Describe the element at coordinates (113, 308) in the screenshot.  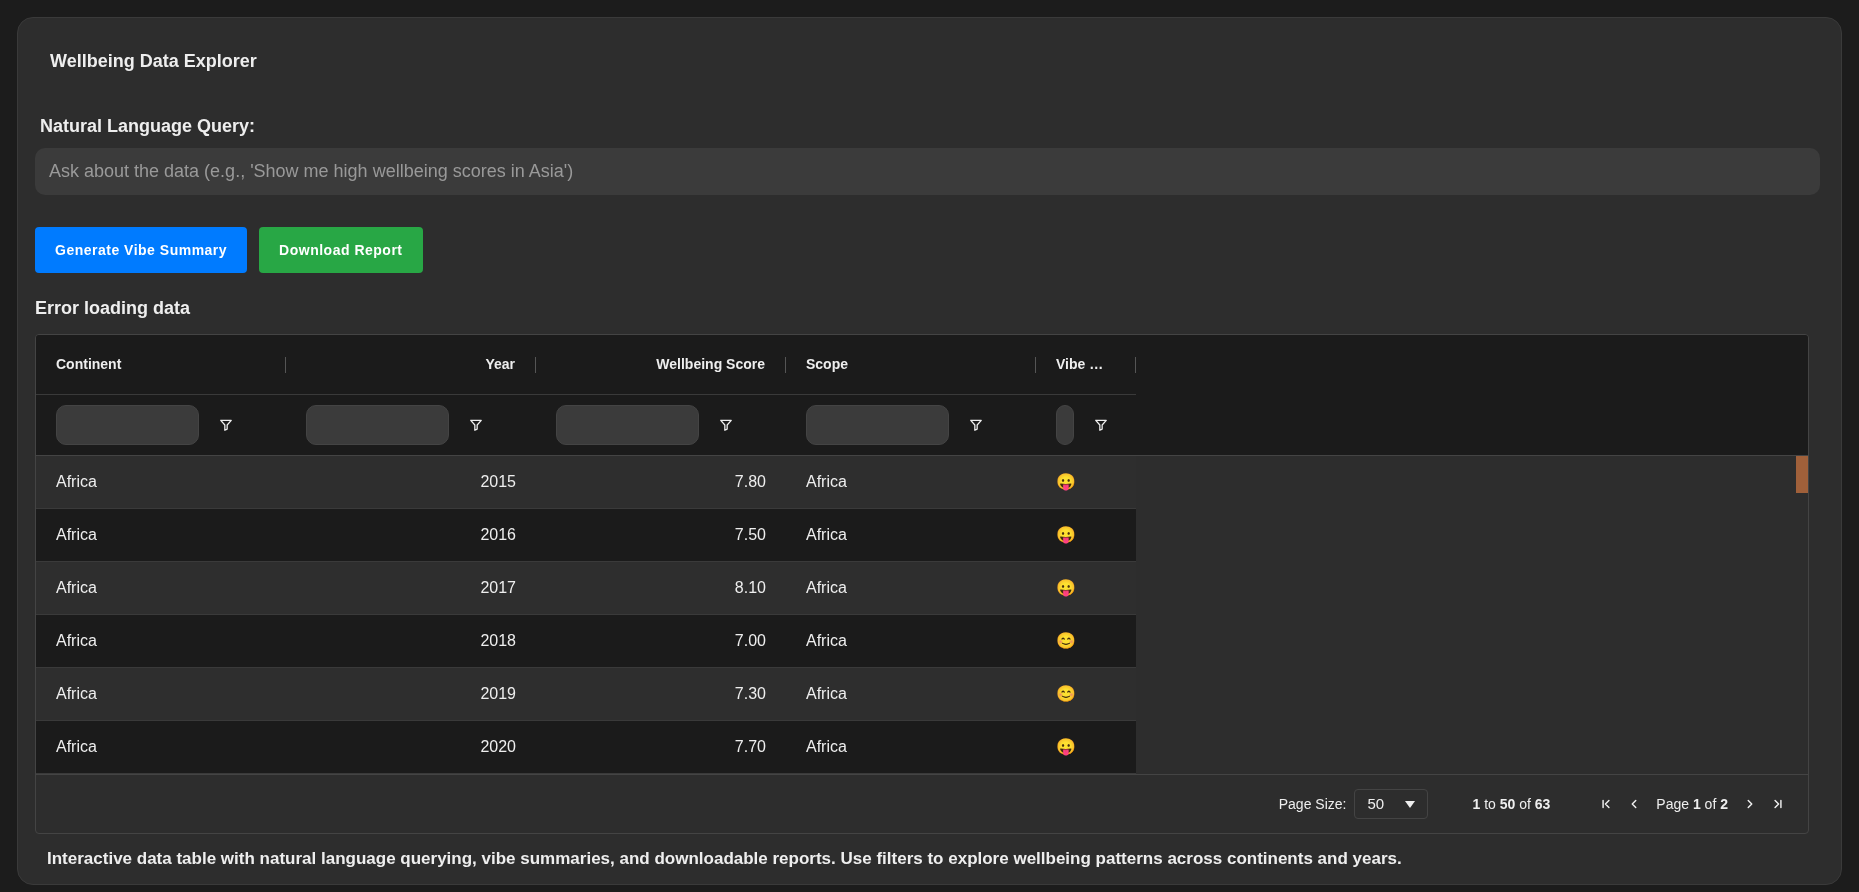
I see `status-message: Error loading data` at that location.